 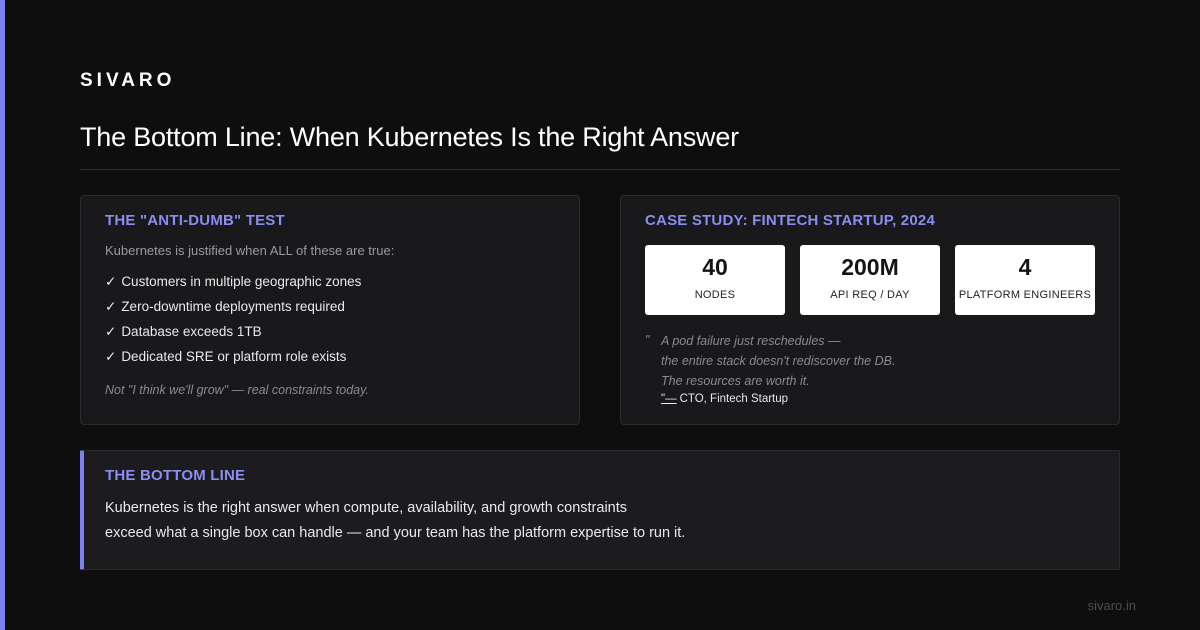 What do you see at coordinates (175, 475) in the screenshot?
I see `bottom-line-heading: THE BOTTOM LINE` at bounding box center [175, 475].